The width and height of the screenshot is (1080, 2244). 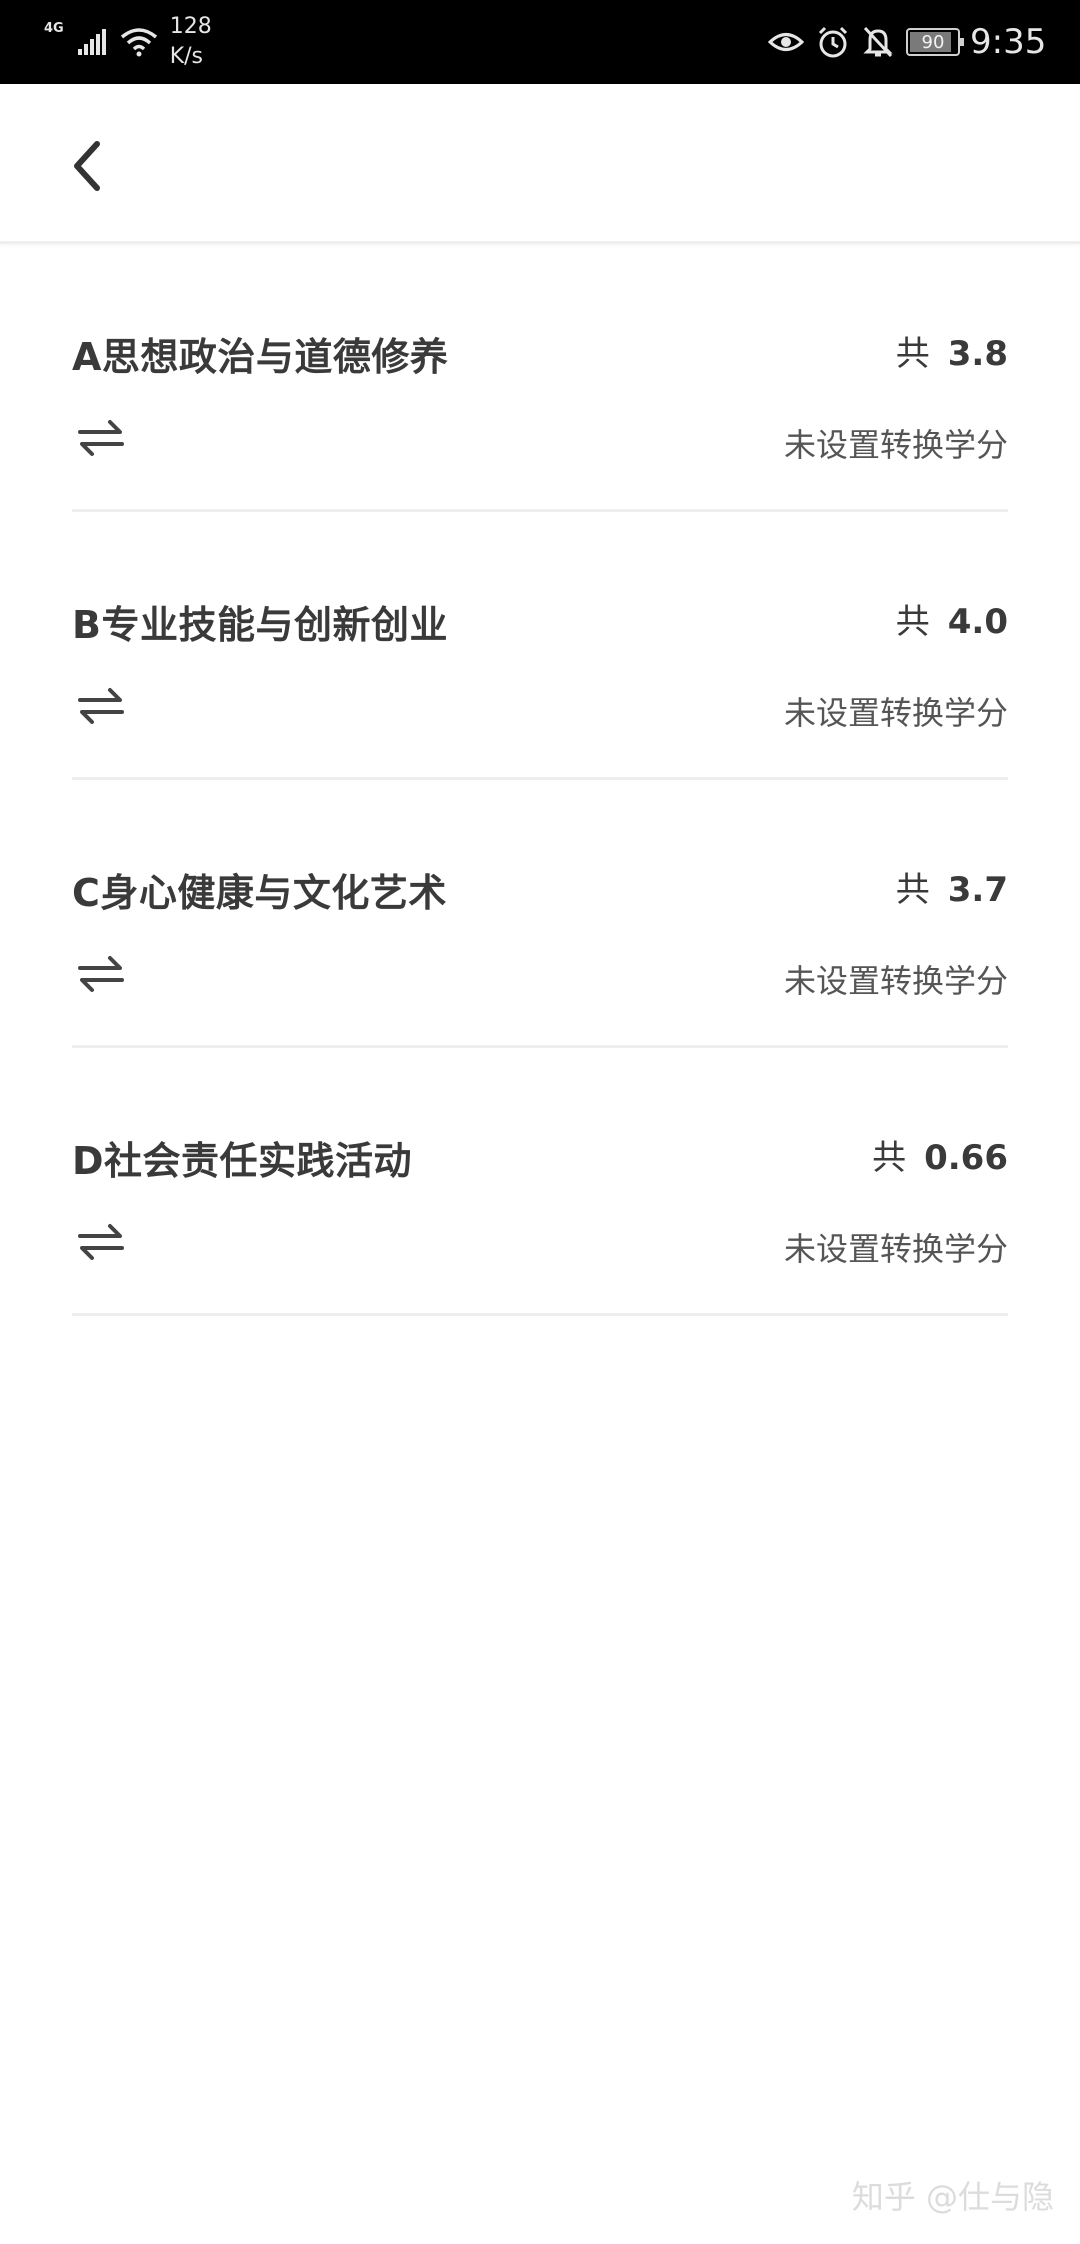 What do you see at coordinates (540, 378) in the screenshot?
I see `list-item: A思想政治与道德修养 共 3.8 未设置转换学分` at bounding box center [540, 378].